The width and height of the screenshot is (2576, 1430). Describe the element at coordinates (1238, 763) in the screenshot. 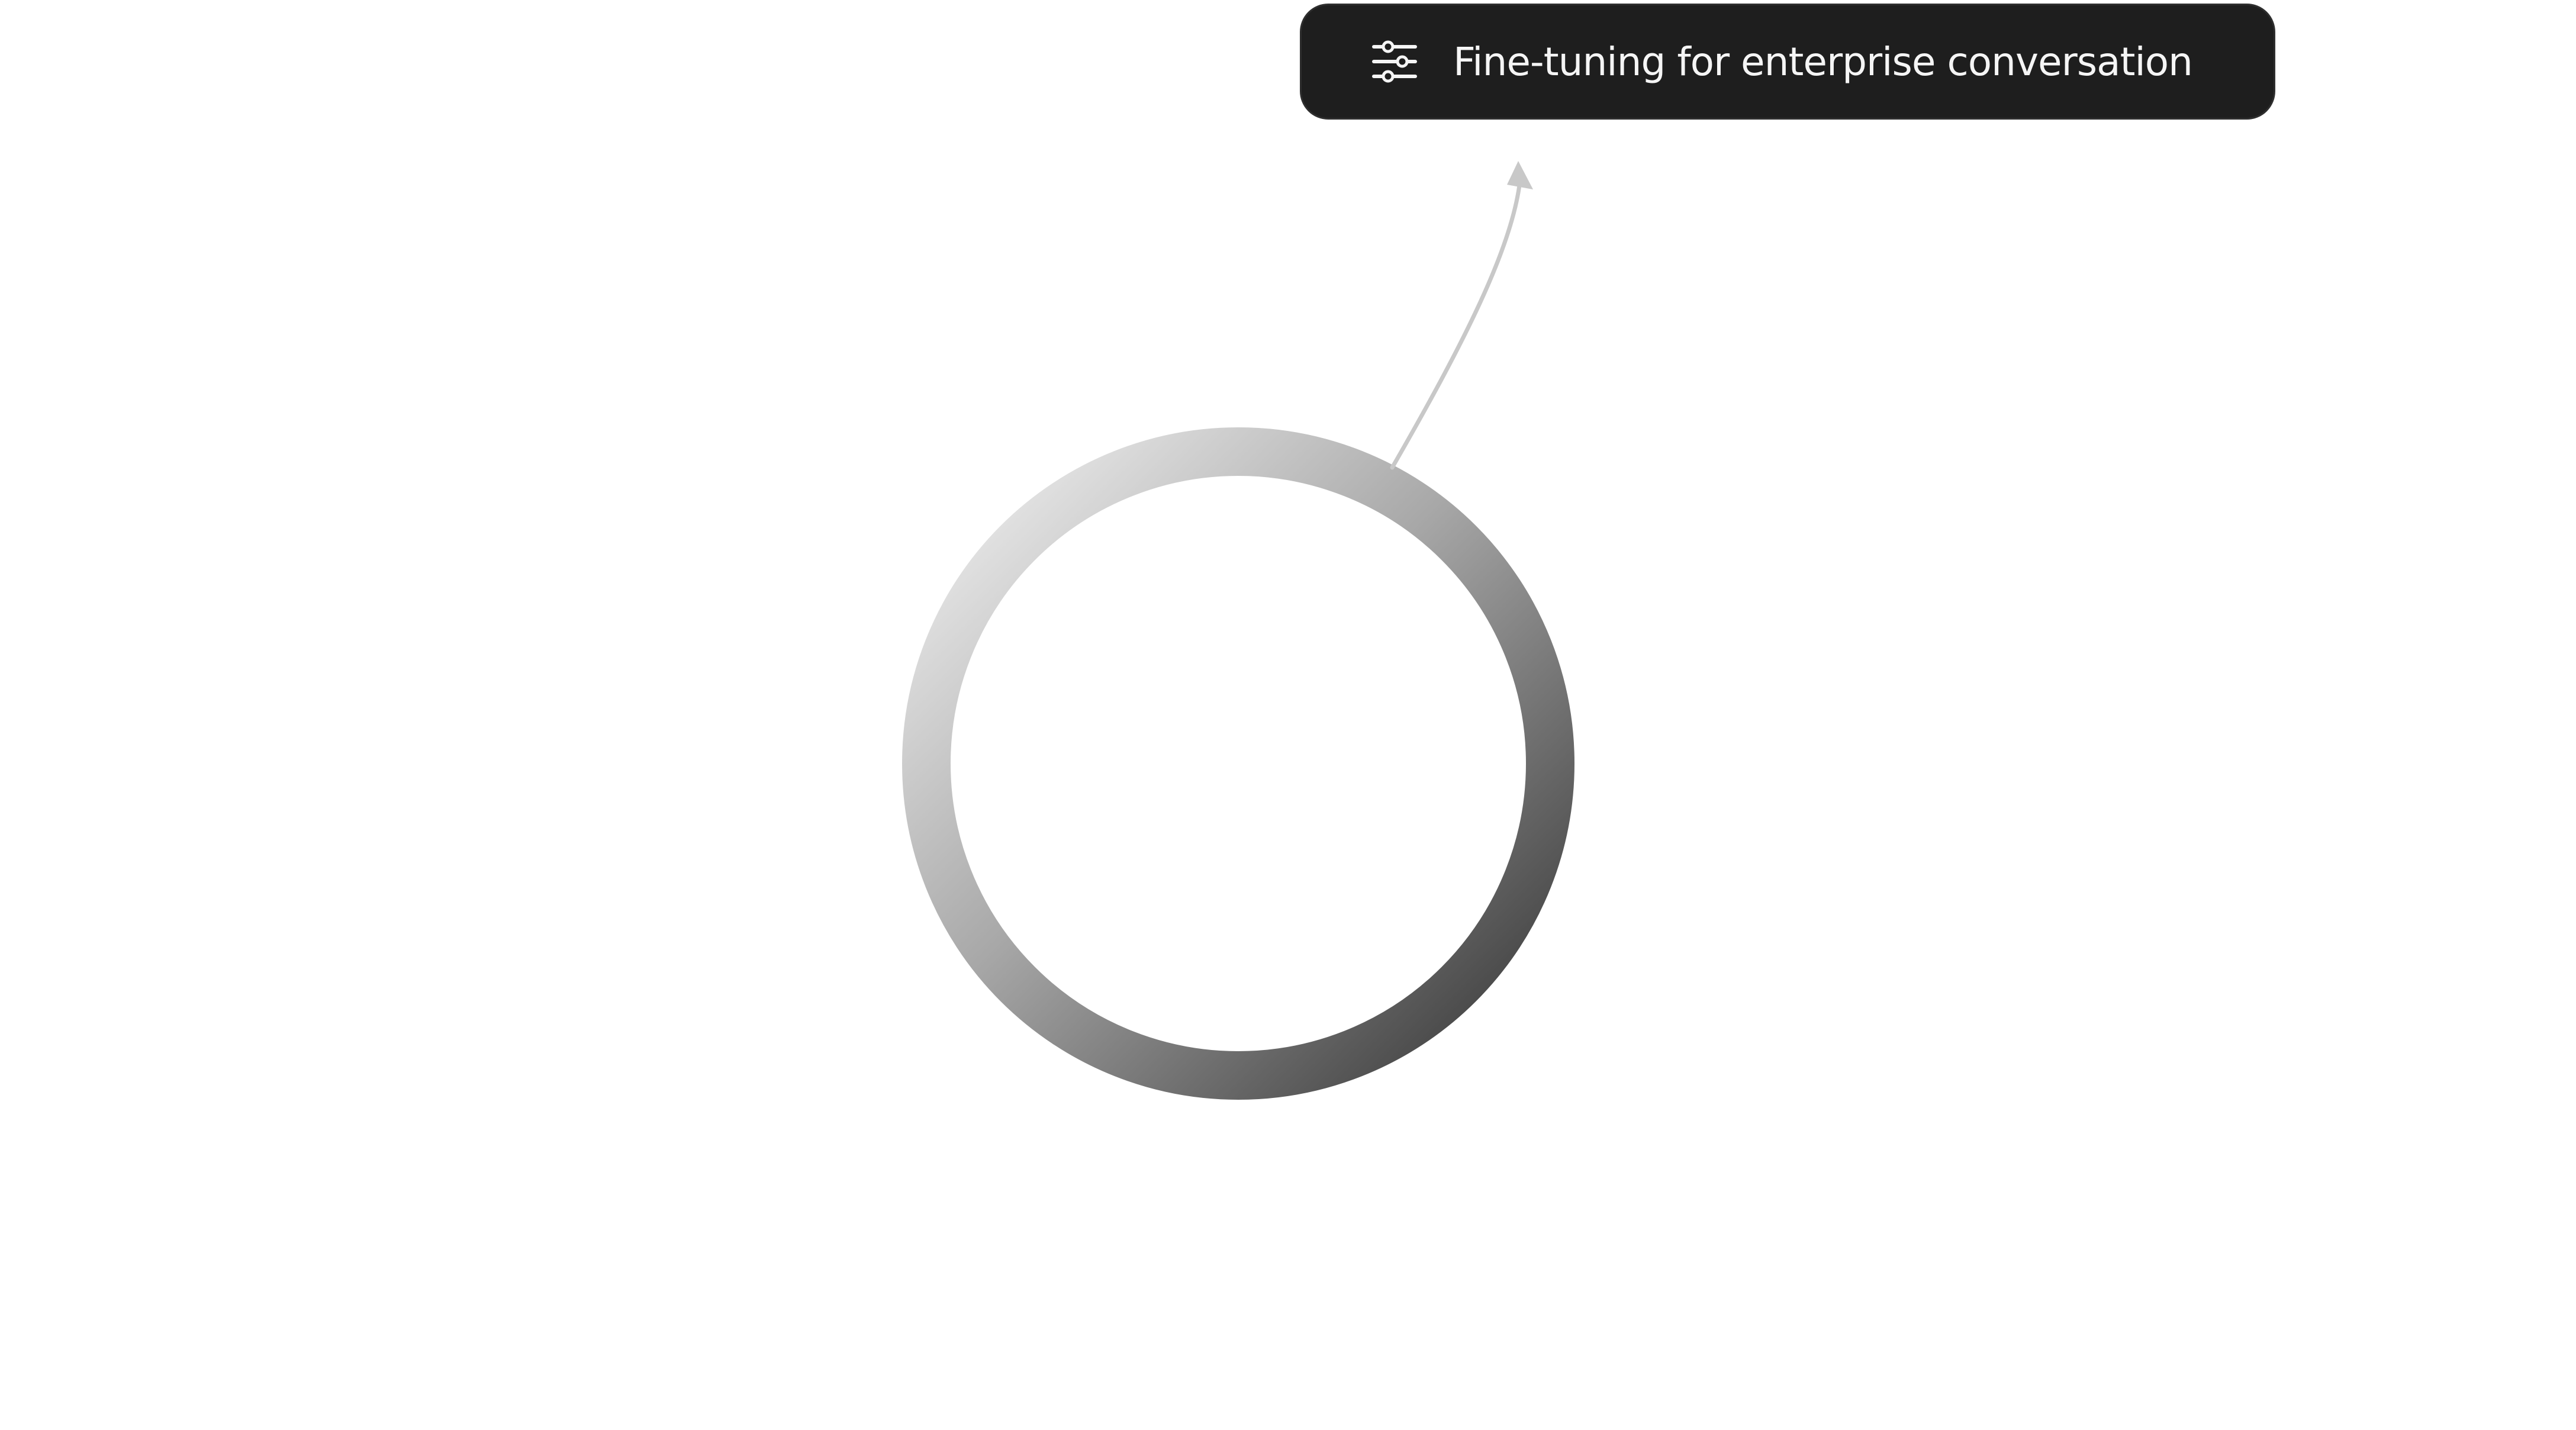

I see `gradient-ring` at that location.